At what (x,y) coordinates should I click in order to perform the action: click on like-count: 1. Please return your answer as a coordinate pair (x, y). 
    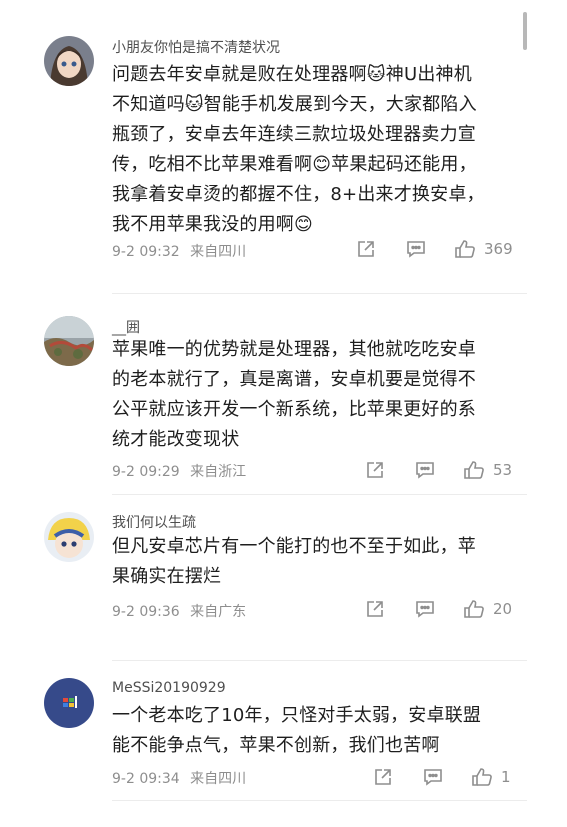
    Looking at the image, I should click on (506, 777).